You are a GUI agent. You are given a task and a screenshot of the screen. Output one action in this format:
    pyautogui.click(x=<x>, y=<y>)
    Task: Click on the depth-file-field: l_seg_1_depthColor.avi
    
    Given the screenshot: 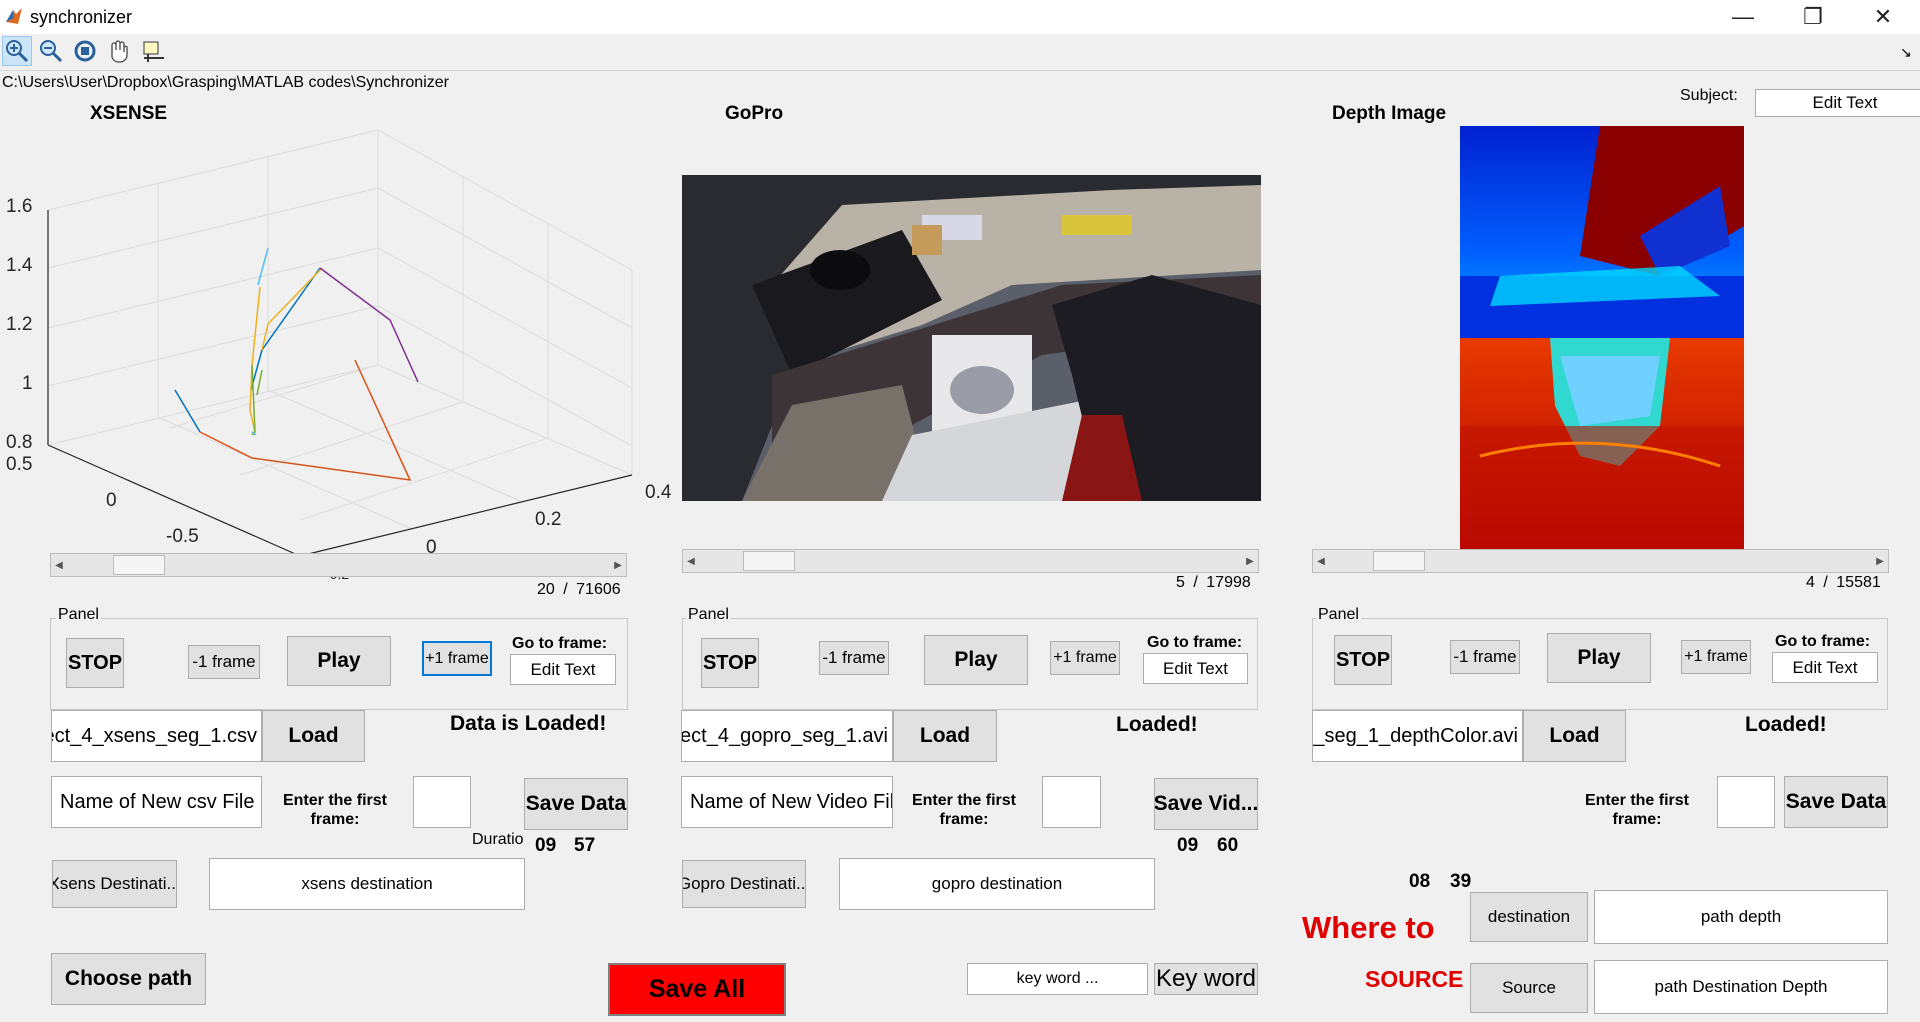 What is the action you would take?
    pyautogui.click(x=1417, y=736)
    